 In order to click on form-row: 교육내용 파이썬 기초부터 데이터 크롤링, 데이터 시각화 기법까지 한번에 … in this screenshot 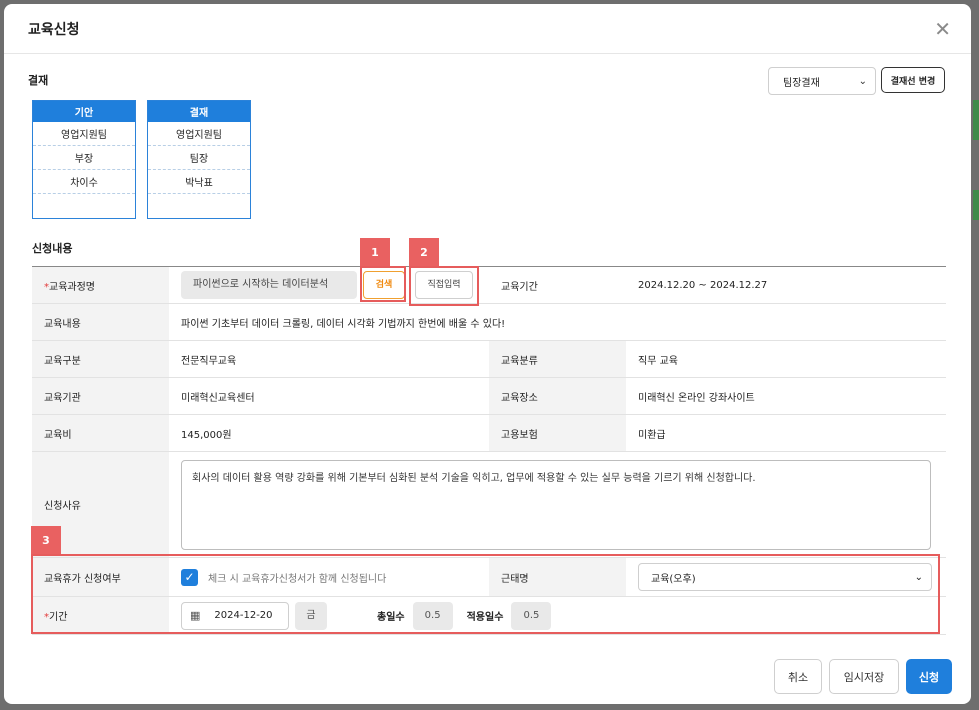, I will do `click(489, 322)`.